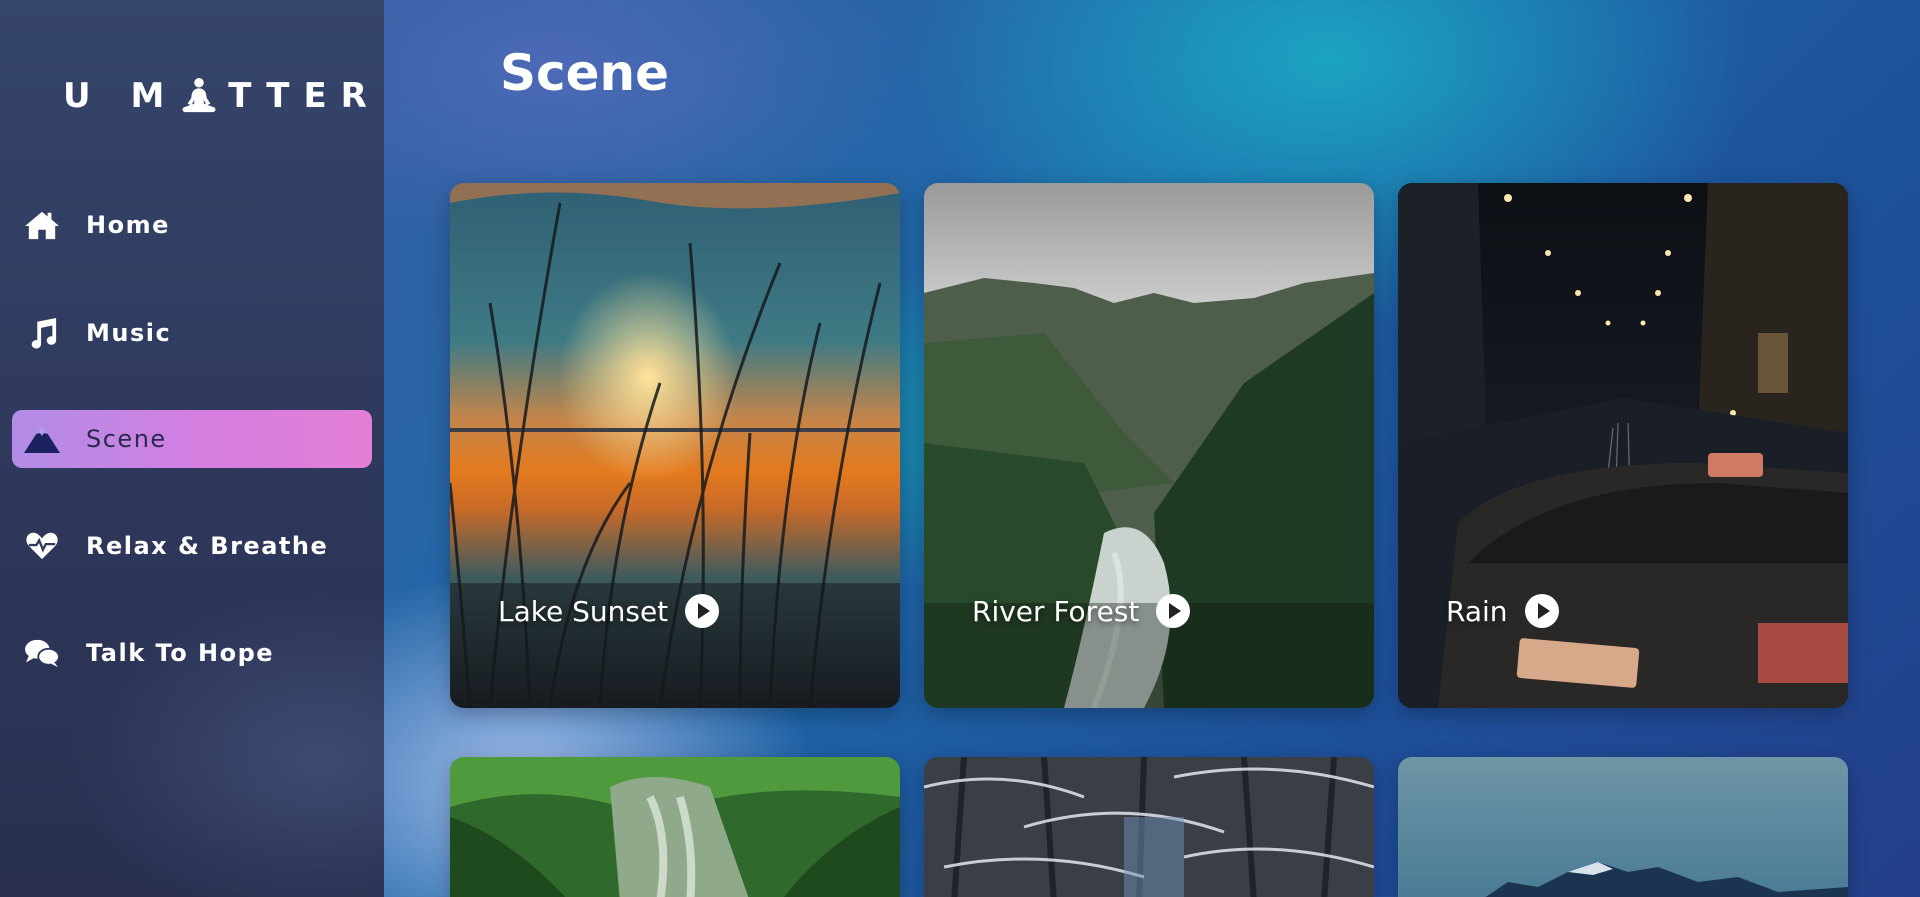 The width and height of the screenshot is (1920, 897). I want to click on scene-card-snow-forest, so click(1149, 827).